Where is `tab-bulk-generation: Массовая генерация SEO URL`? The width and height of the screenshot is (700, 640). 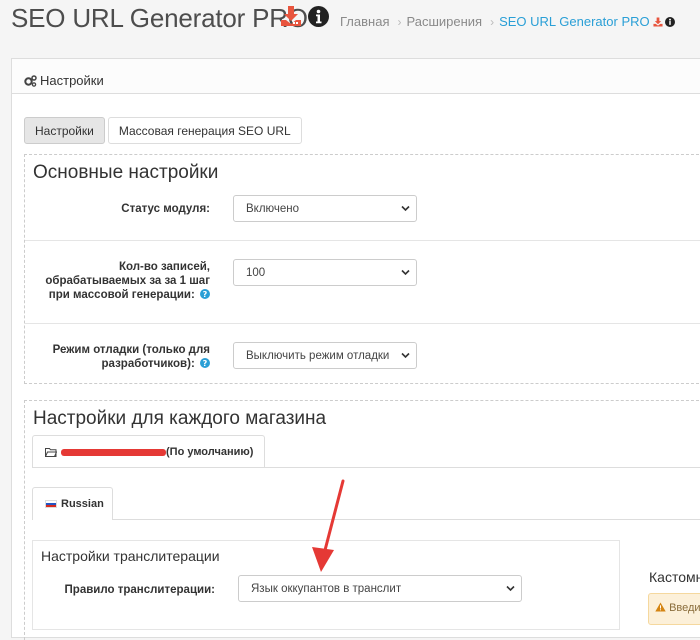
tab-bulk-generation: Массовая генерация SEO URL is located at coordinates (204, 130).